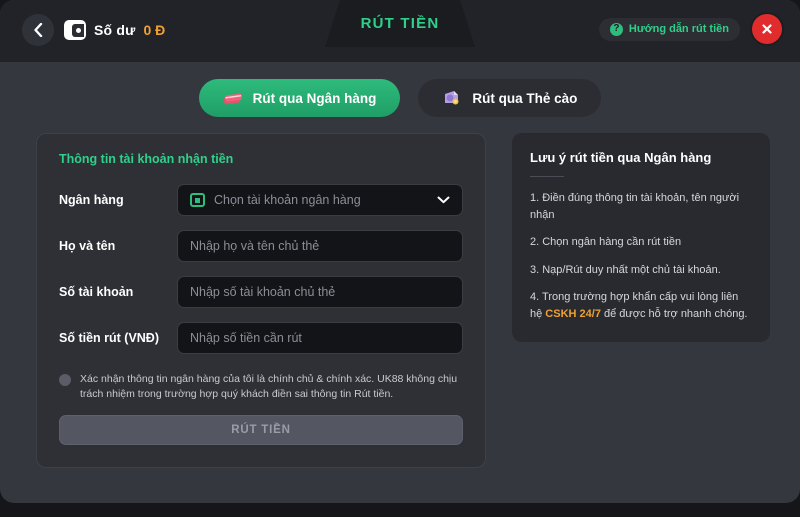 The image size is (800, 517). I want to click on header-right-group: ? Hướng dẫn rút tiền, so click(690, 29).